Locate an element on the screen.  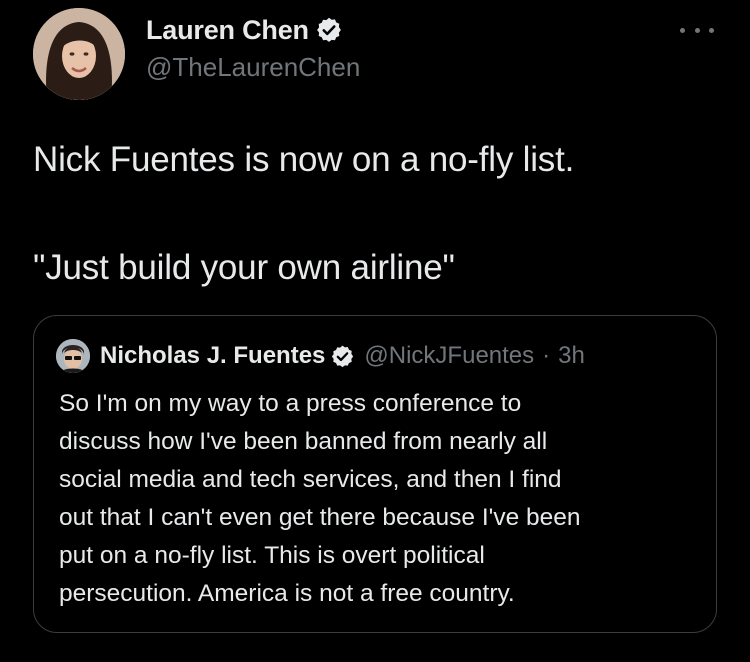
author-name-row: Lauren Chen is located at coordinates (244, 30).